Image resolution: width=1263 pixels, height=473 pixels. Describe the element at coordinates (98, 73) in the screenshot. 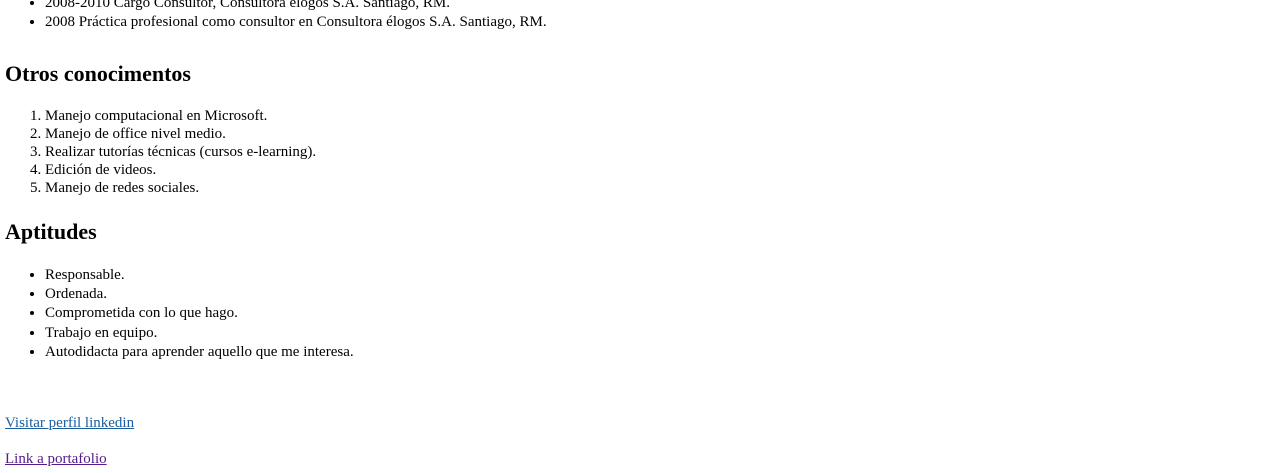

I see `section-heading-otros: Otros conocimentos` at that location.